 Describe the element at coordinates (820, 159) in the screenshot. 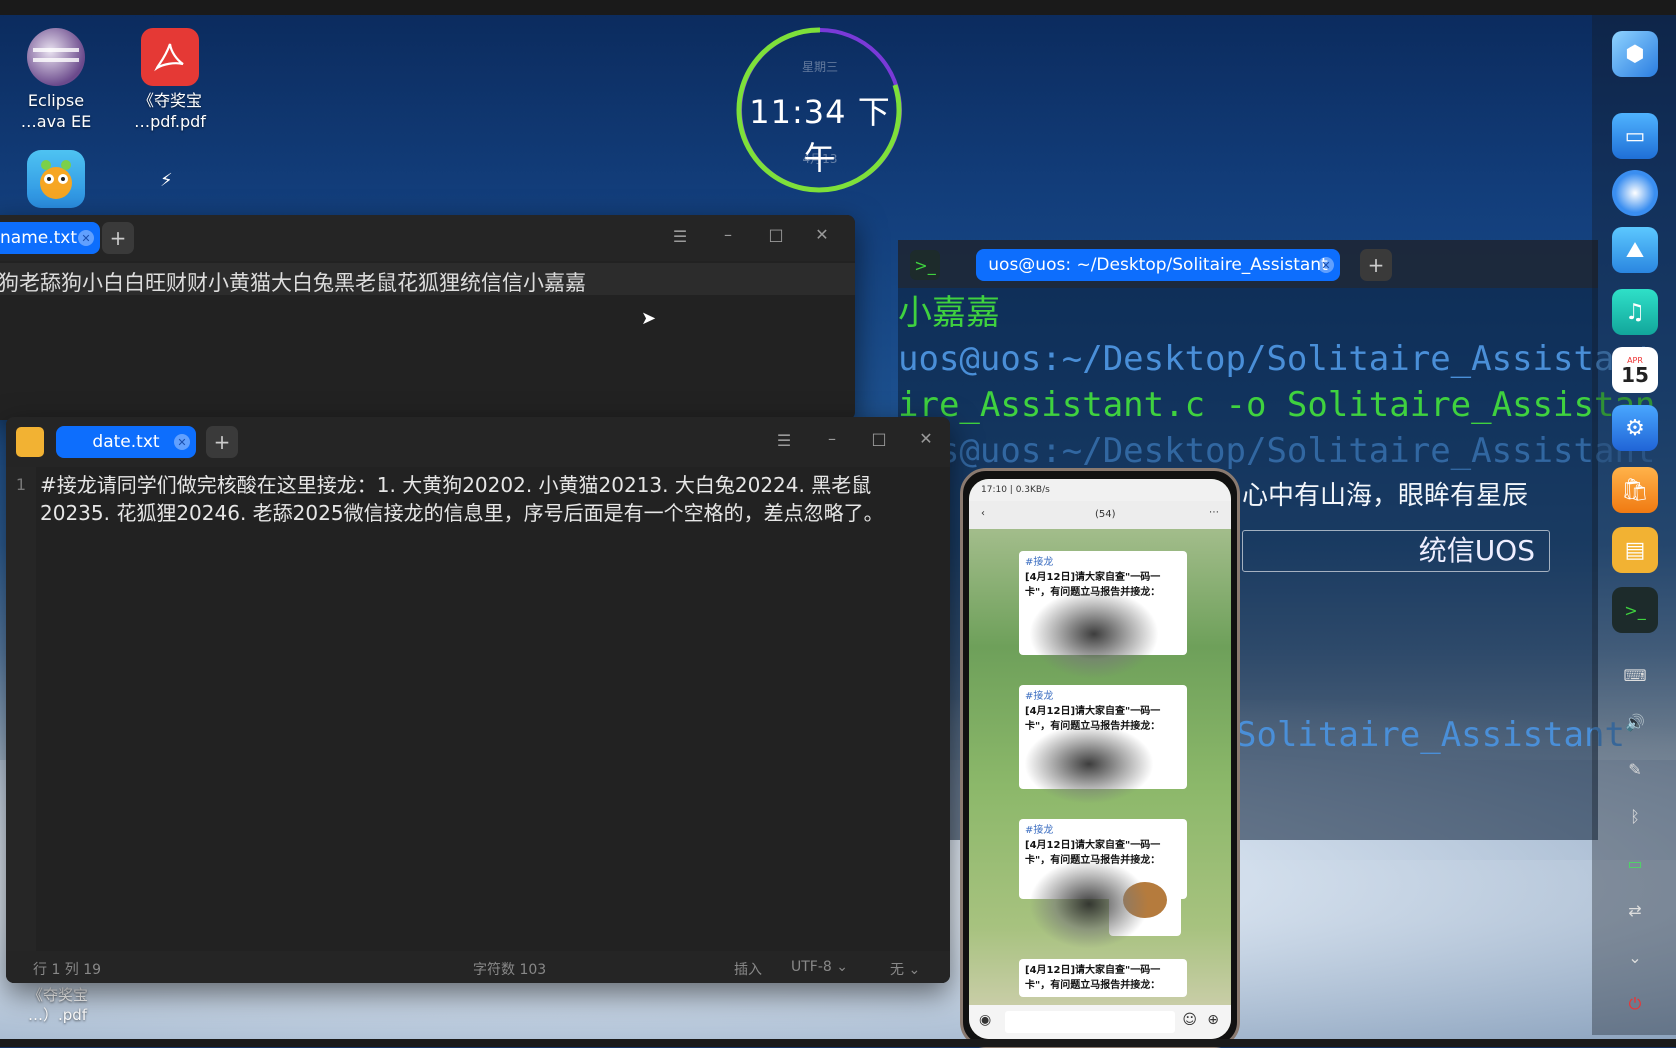

I see `clock-date: 4月13` at that location.